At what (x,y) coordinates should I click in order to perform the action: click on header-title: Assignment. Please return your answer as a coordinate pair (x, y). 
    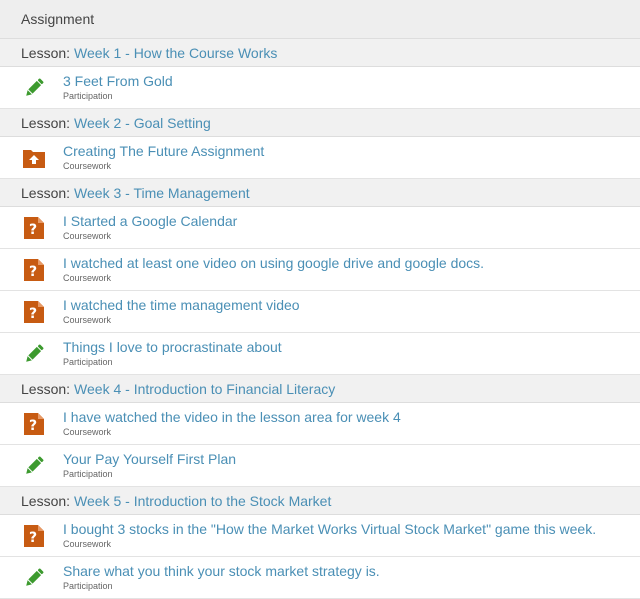
    Looking at the image, I should click on (58, 19).